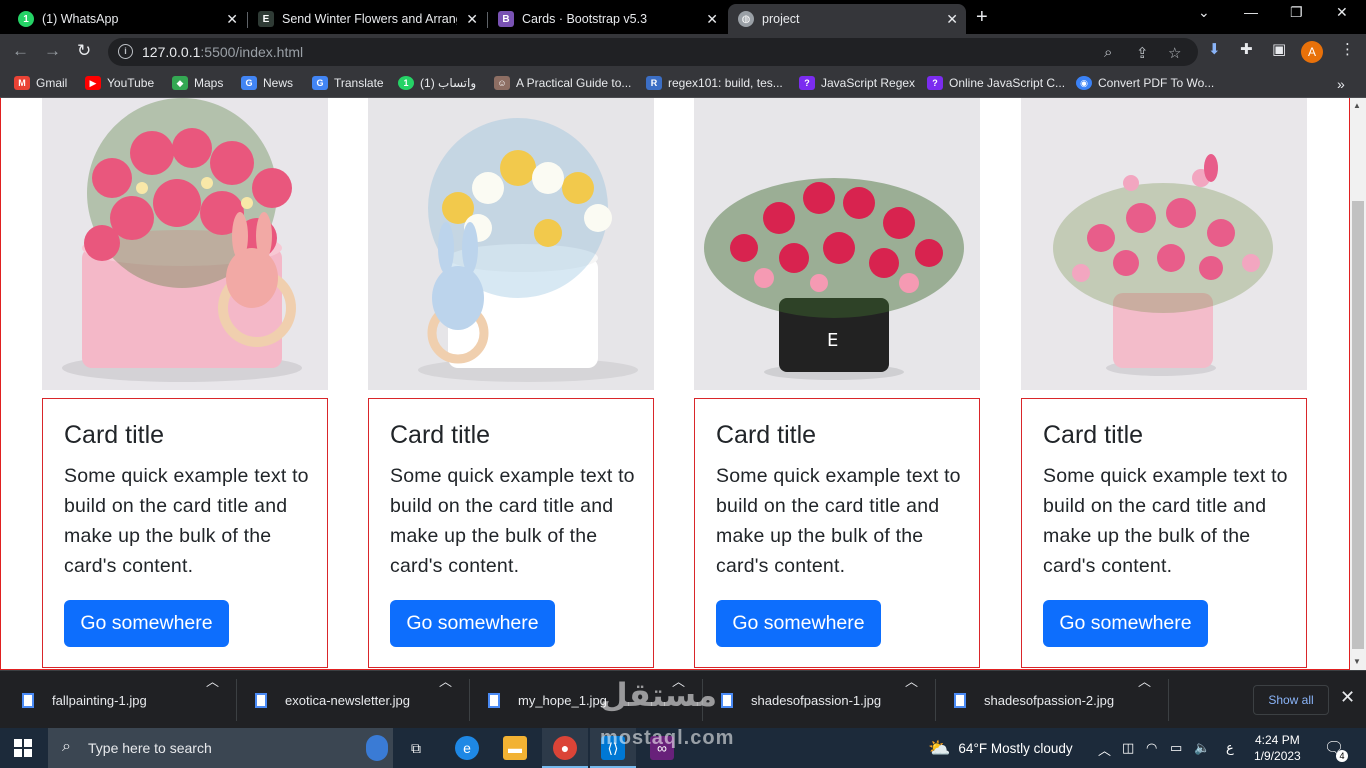 The height and width of the screenshot is (768, 1366). I want to click on new-tab-button: +, so click(982, 17).